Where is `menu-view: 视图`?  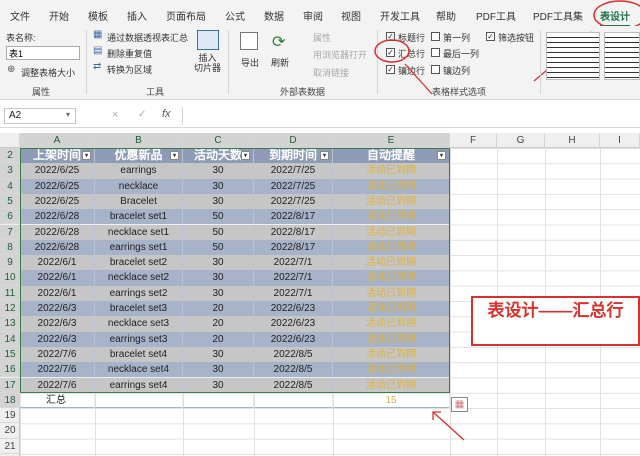
menu-view: 视图 is located at coordinates (351, 15).